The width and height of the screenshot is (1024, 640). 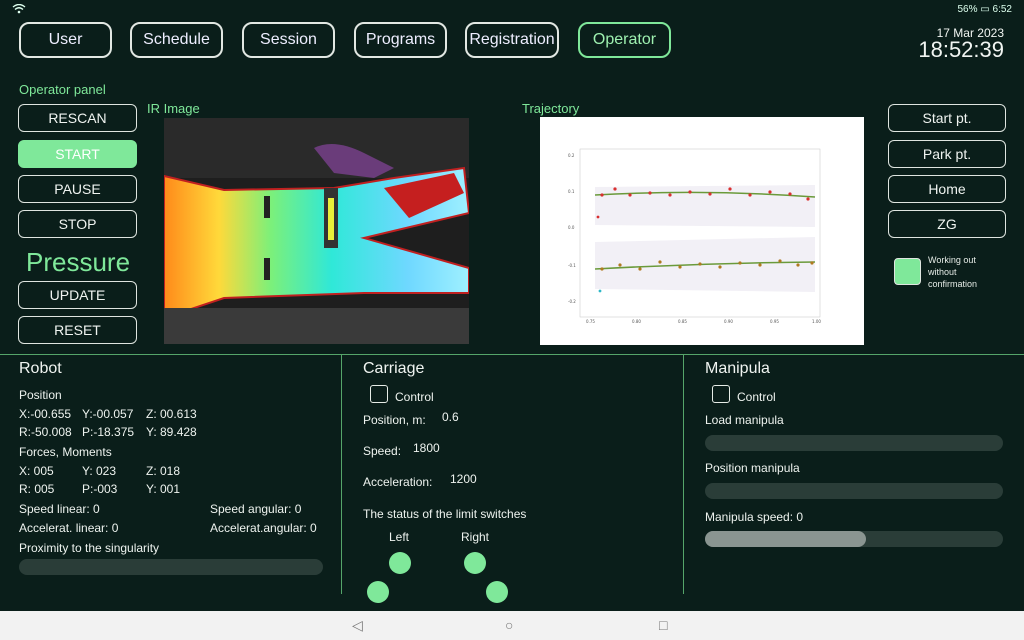 What do you see at coordinates (953, 272) in the screenshot?
I see `working-out-label: Working out without confirmation` at bounding box center [953, 272].